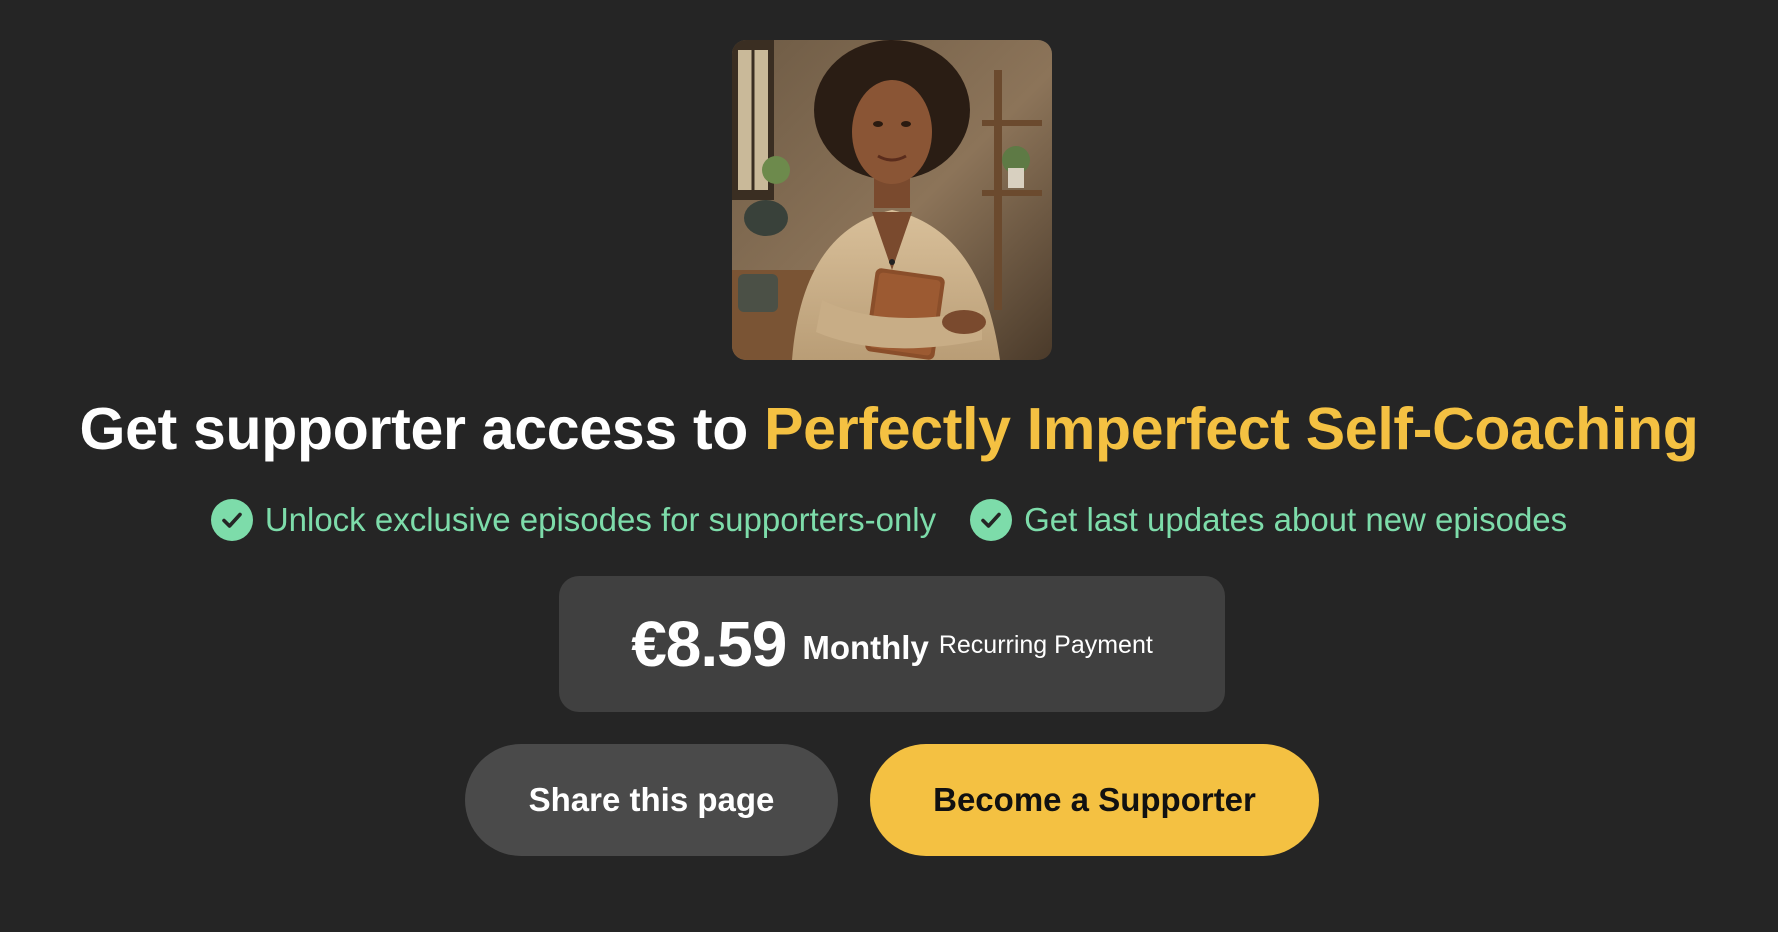 This screenshot has width=1778, height=932. I want to click on cover-illustration, so click(892, 200).